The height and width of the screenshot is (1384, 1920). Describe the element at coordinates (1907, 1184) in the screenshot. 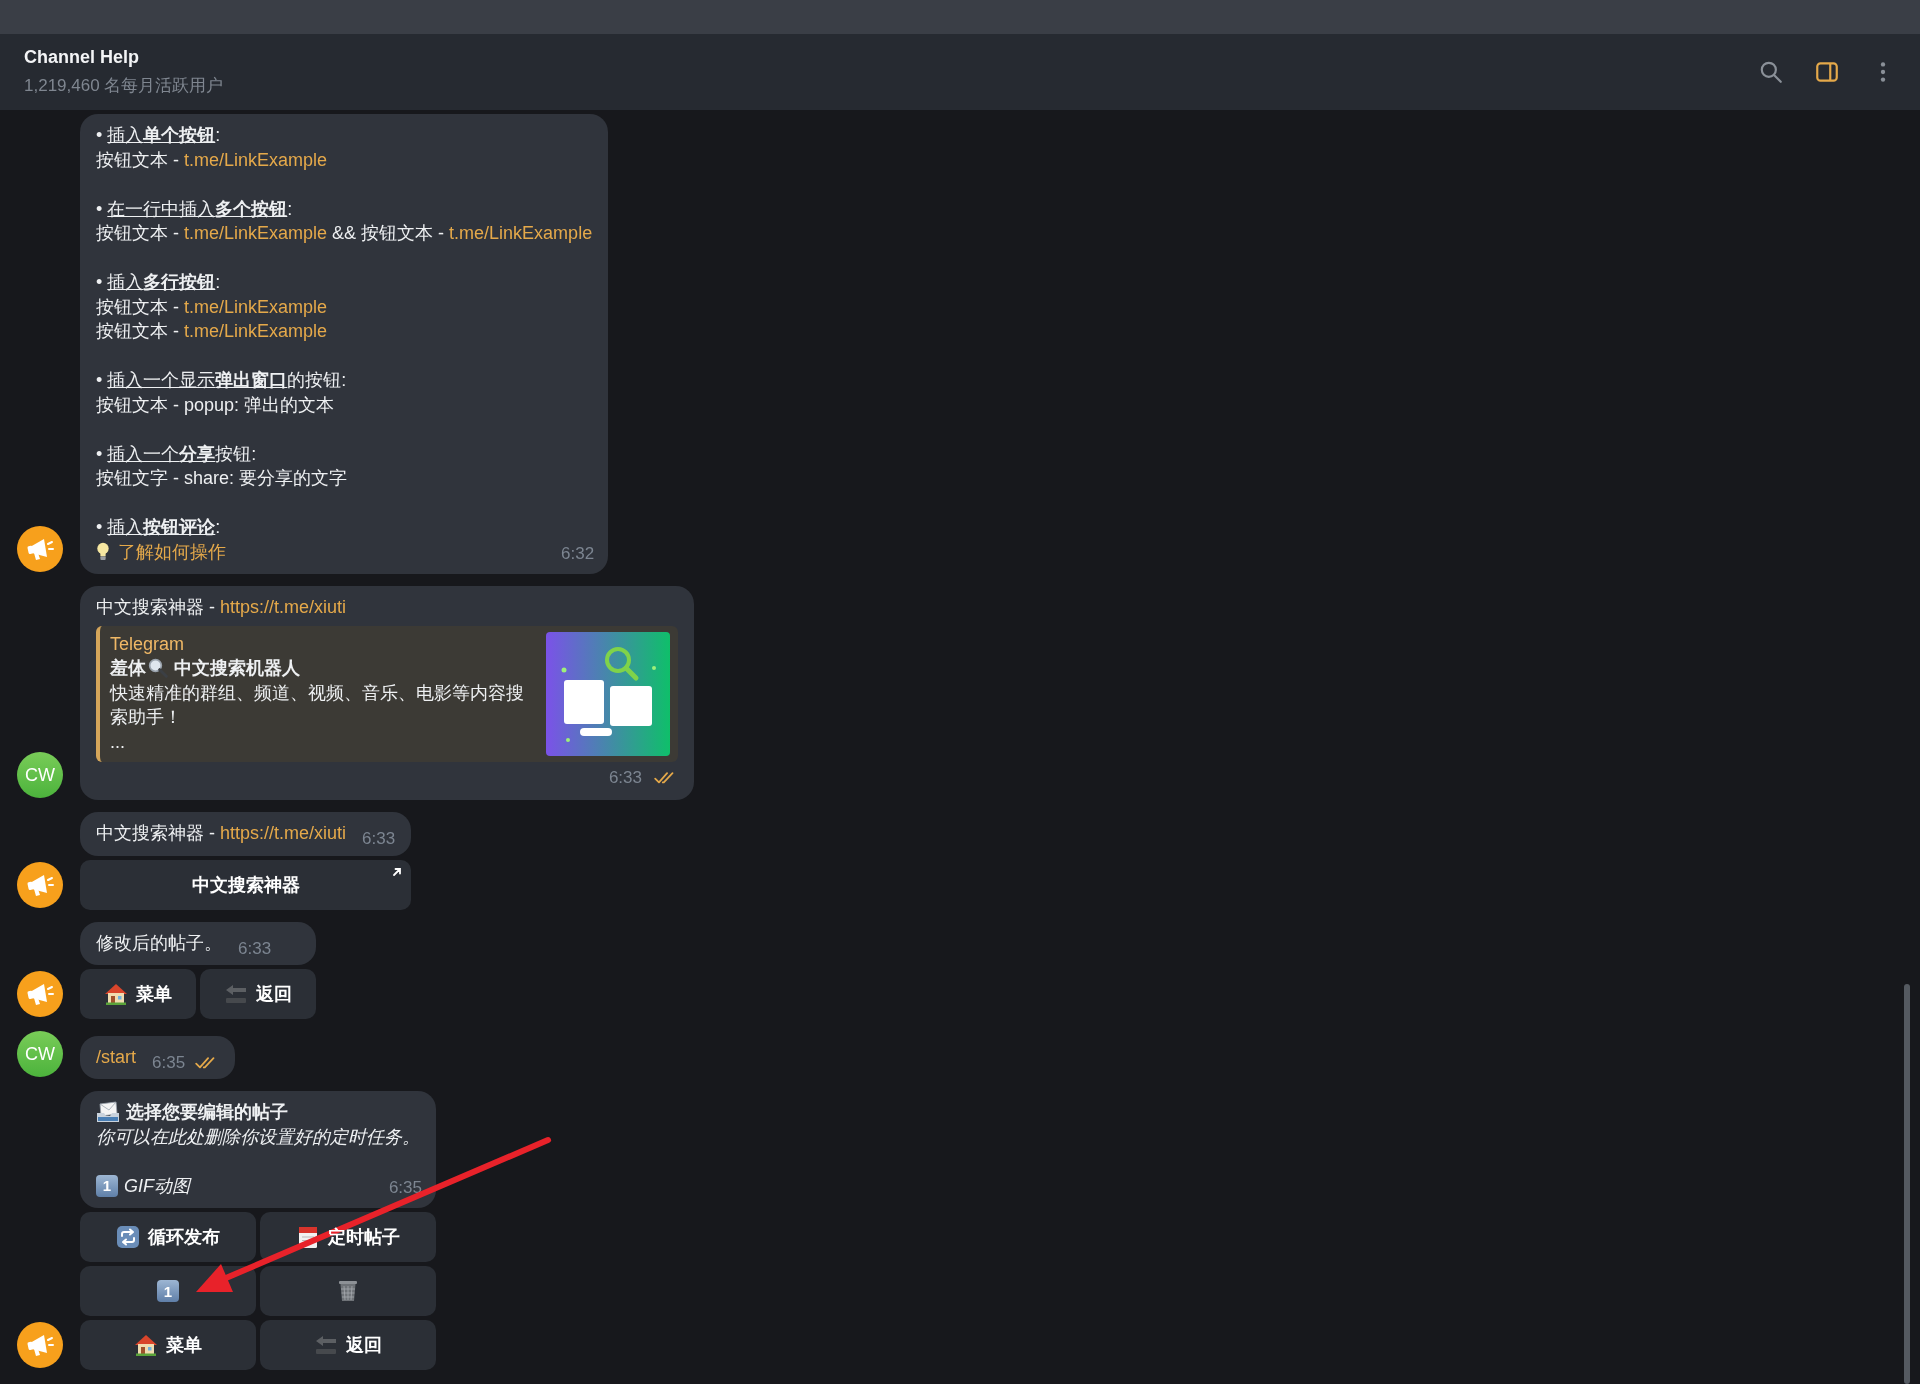

I see `scrollbar` at that location.